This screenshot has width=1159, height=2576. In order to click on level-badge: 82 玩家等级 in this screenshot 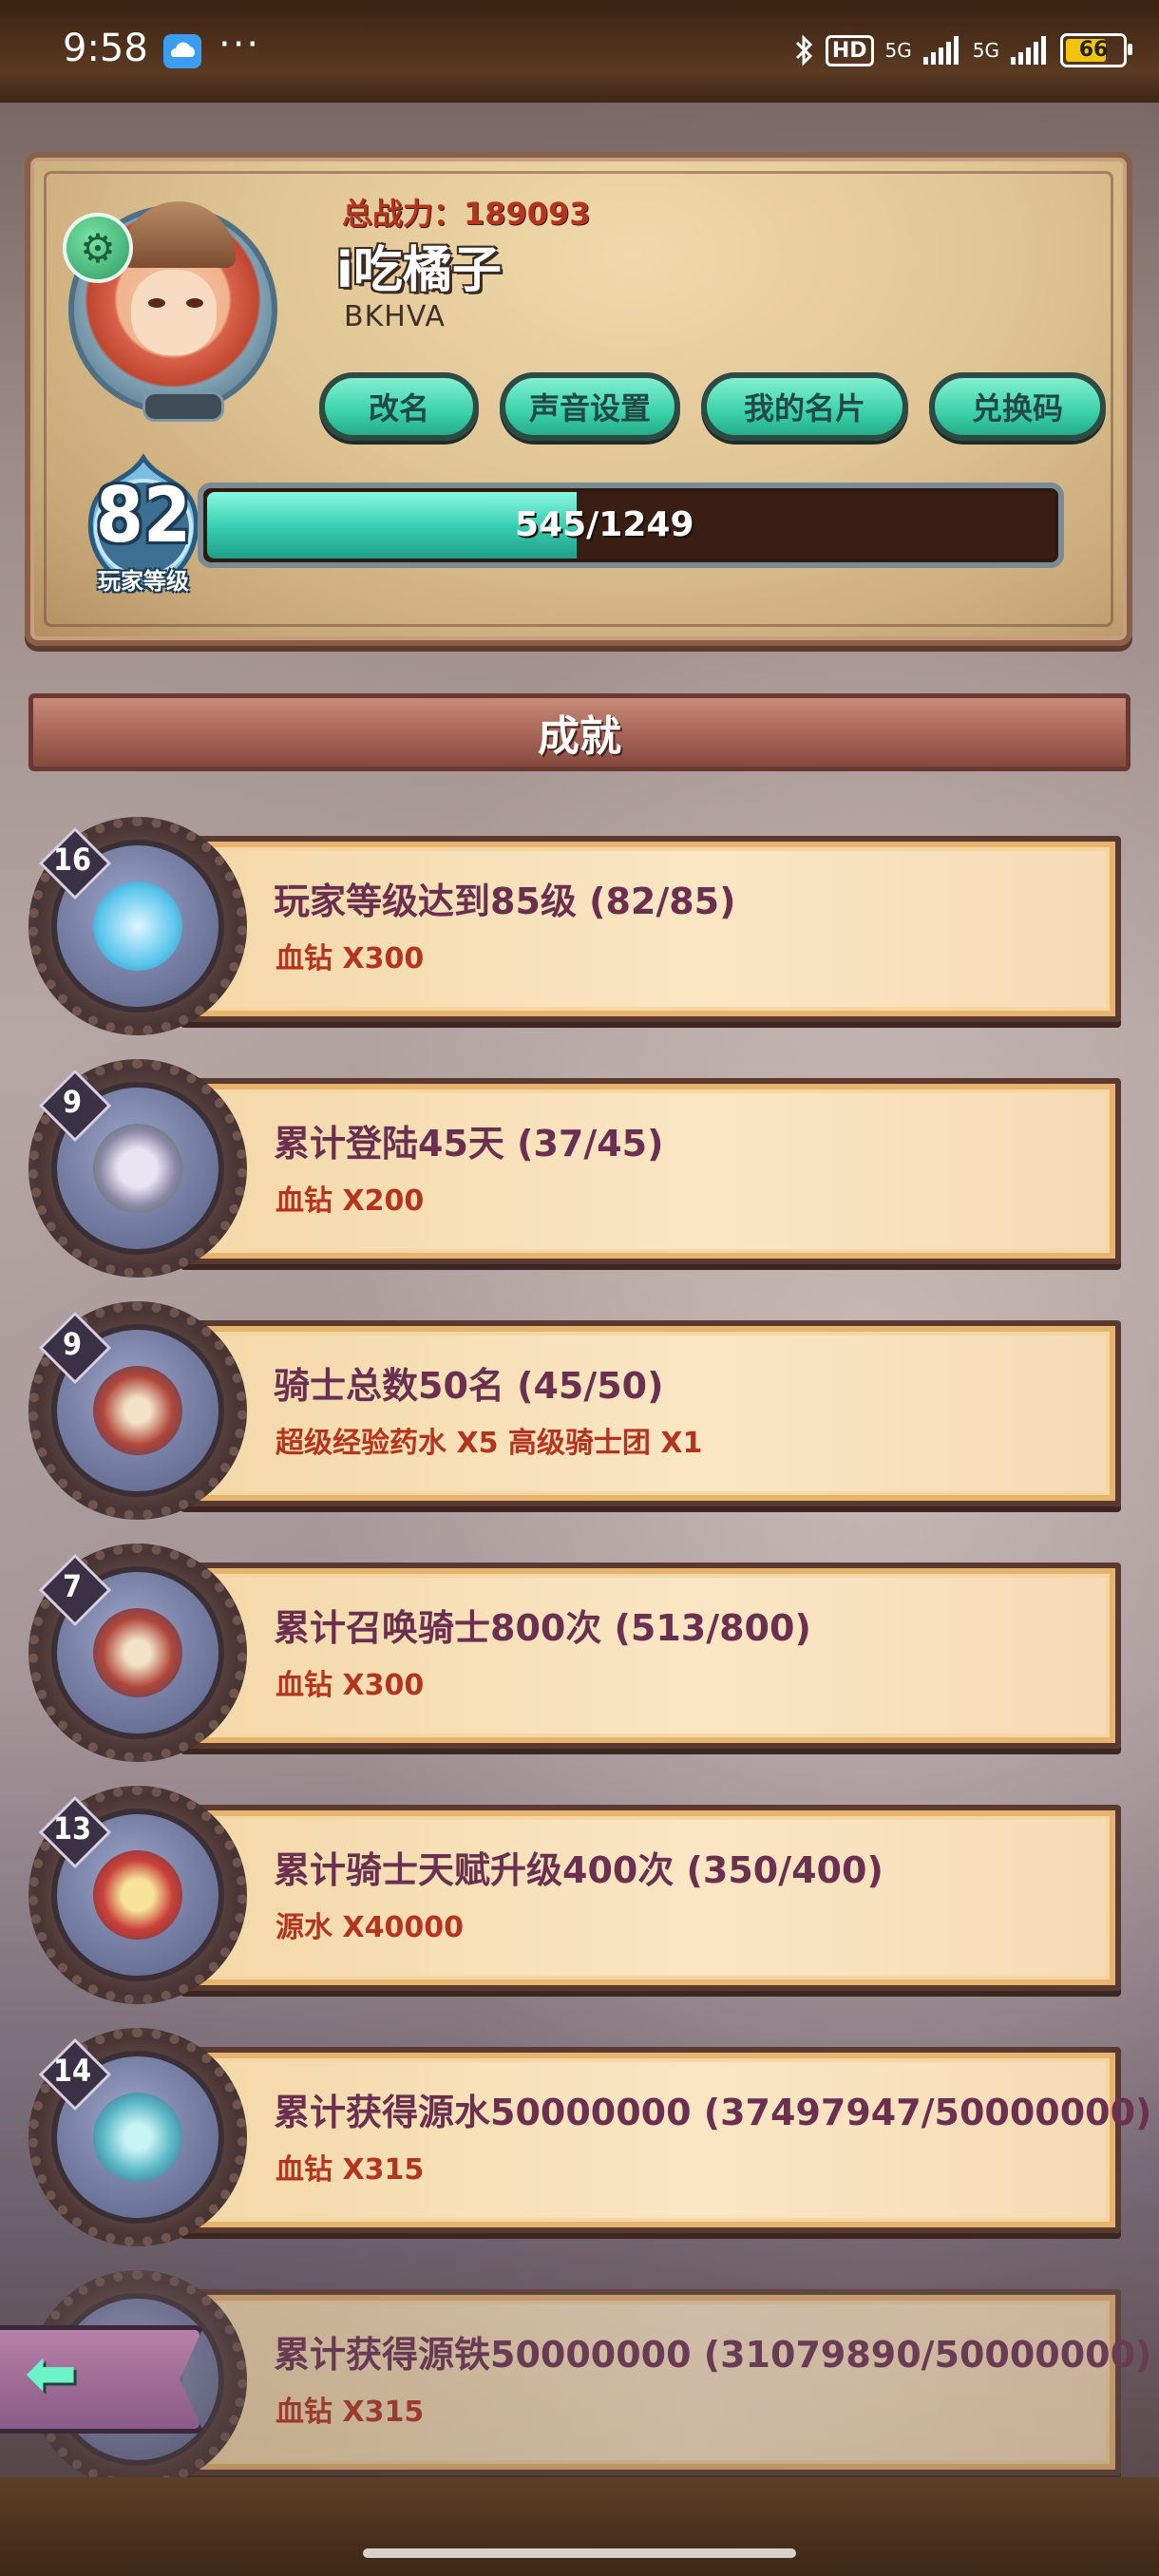, I will do `click(143, 523)`.